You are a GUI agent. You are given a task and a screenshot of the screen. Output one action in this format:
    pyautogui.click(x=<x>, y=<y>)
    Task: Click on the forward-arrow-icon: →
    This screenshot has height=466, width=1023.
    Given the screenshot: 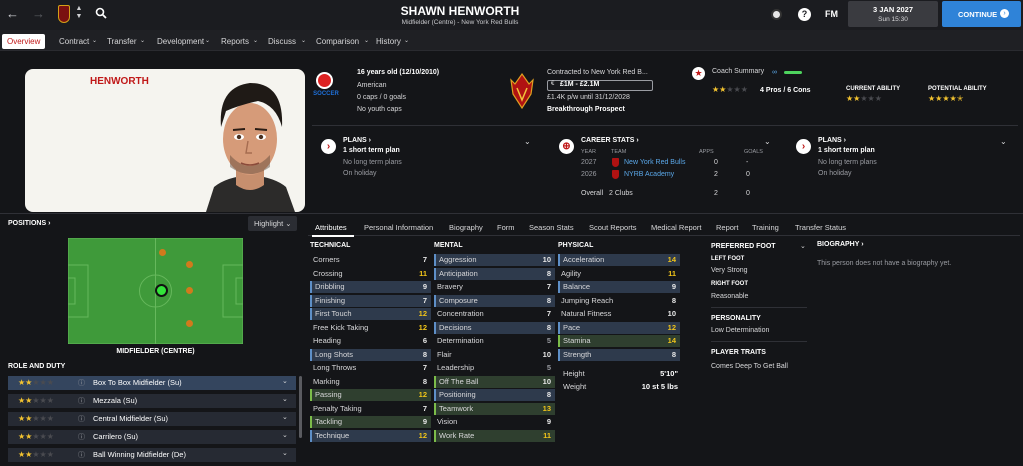 What is the action you would take?
    pyautogui.click(x=39, y=14)
    